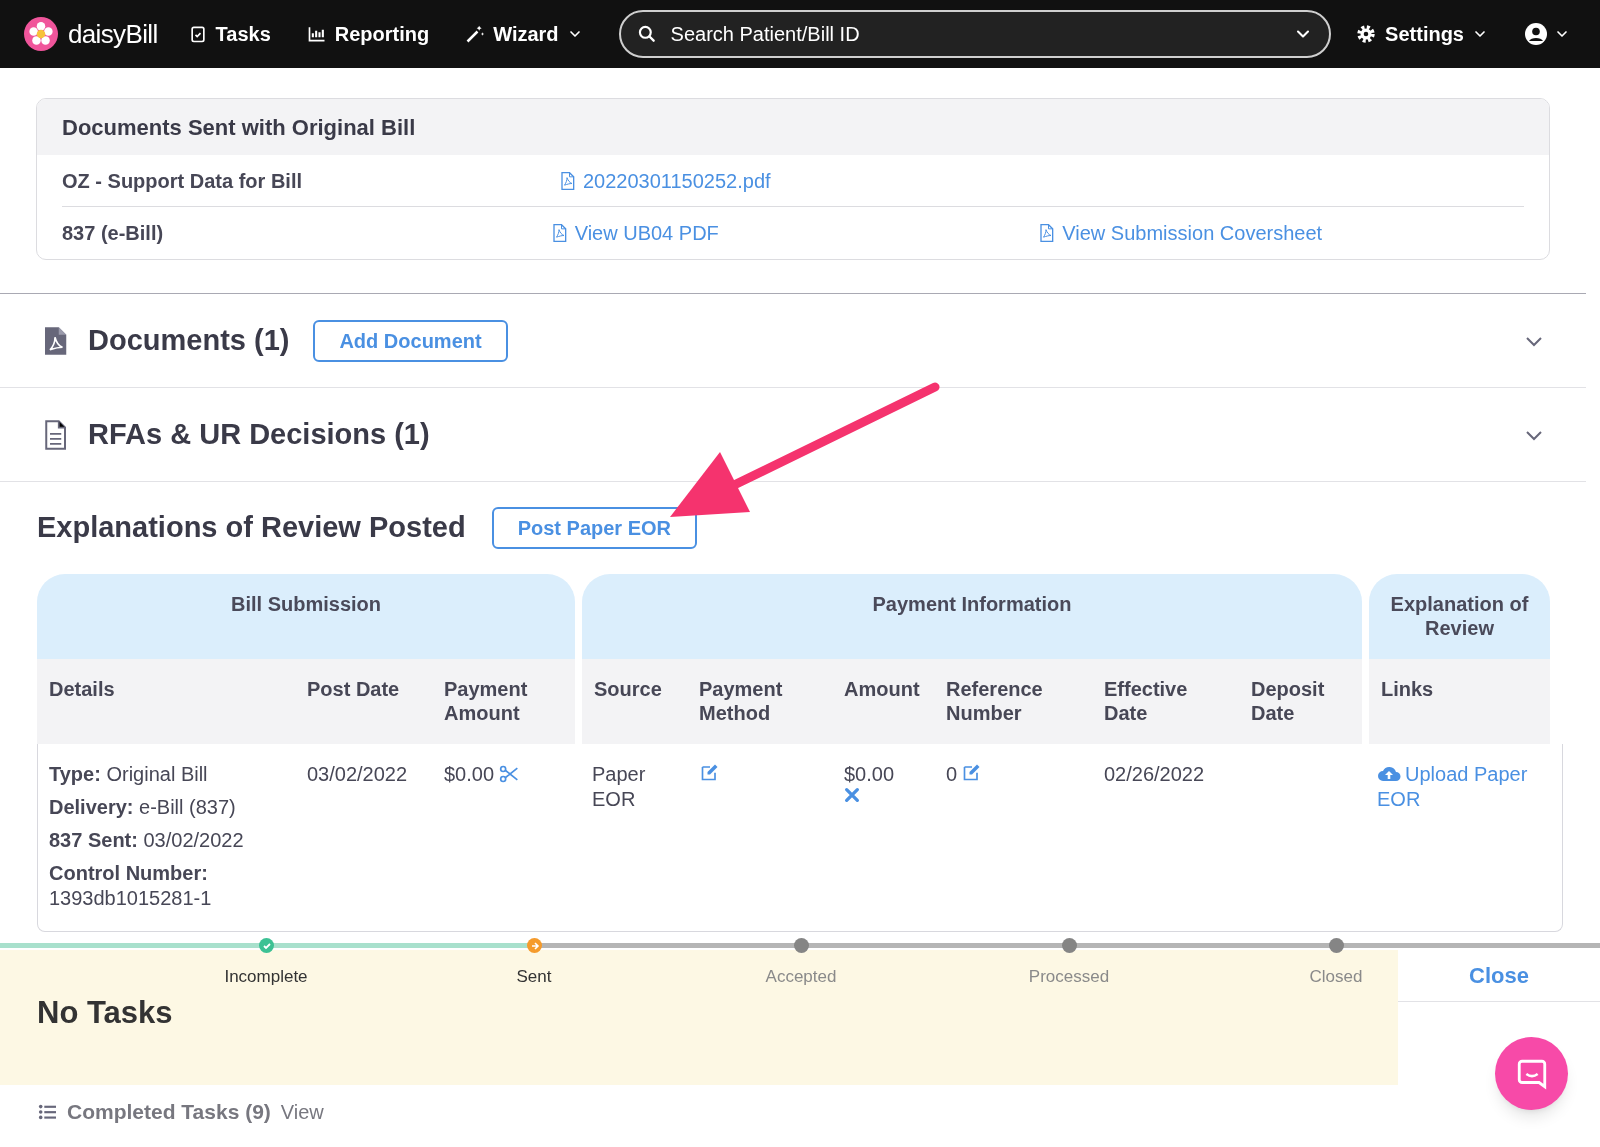 The height and width of the screenshot is (1147, 1600). I want to click on column-header: Payment Amount, so click(486, 701).